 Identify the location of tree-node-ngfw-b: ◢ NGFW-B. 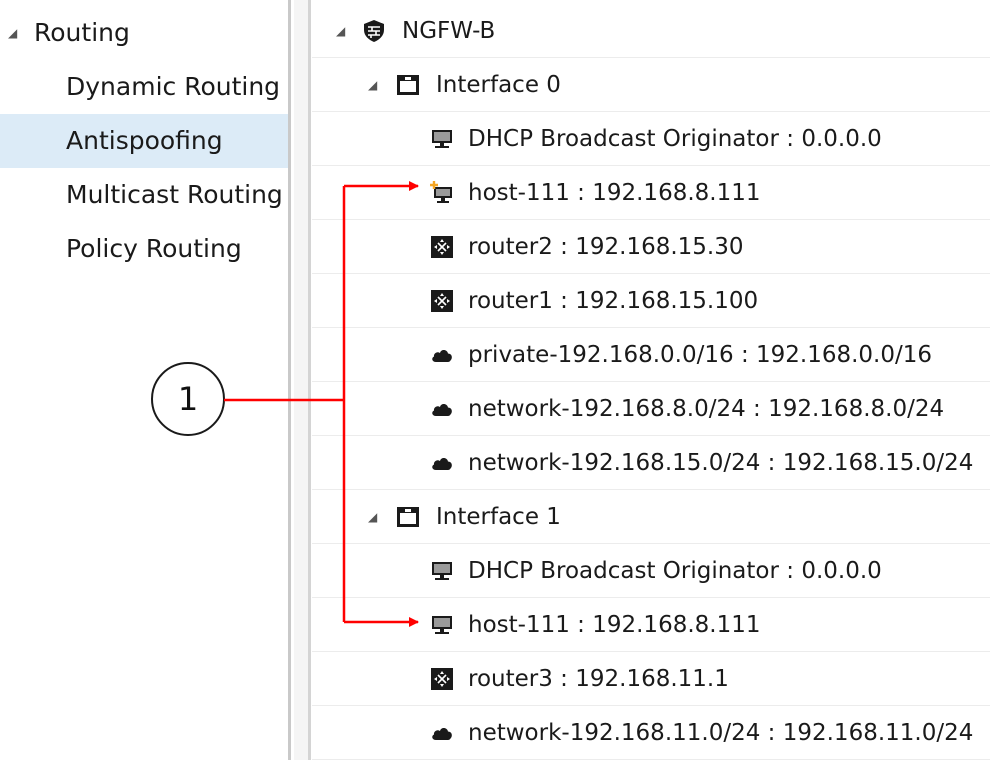
(651, 31).